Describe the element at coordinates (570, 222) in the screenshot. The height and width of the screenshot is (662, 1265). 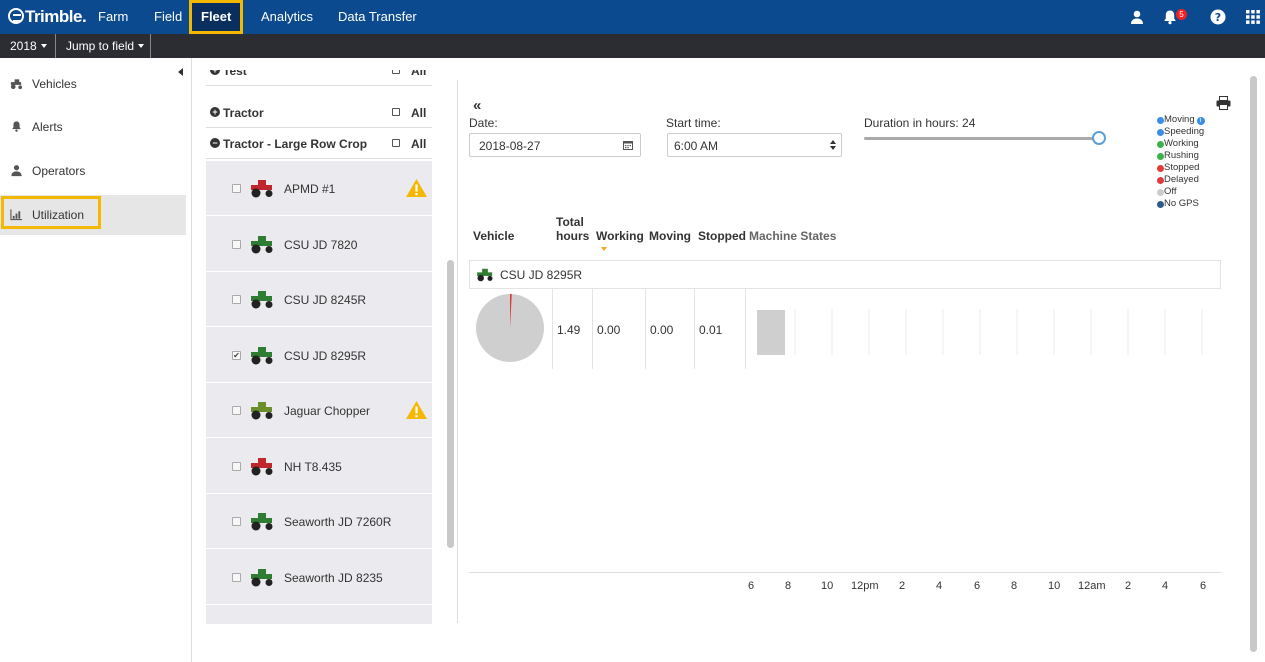
I see `col-total-hours-line1: Total` at that location.